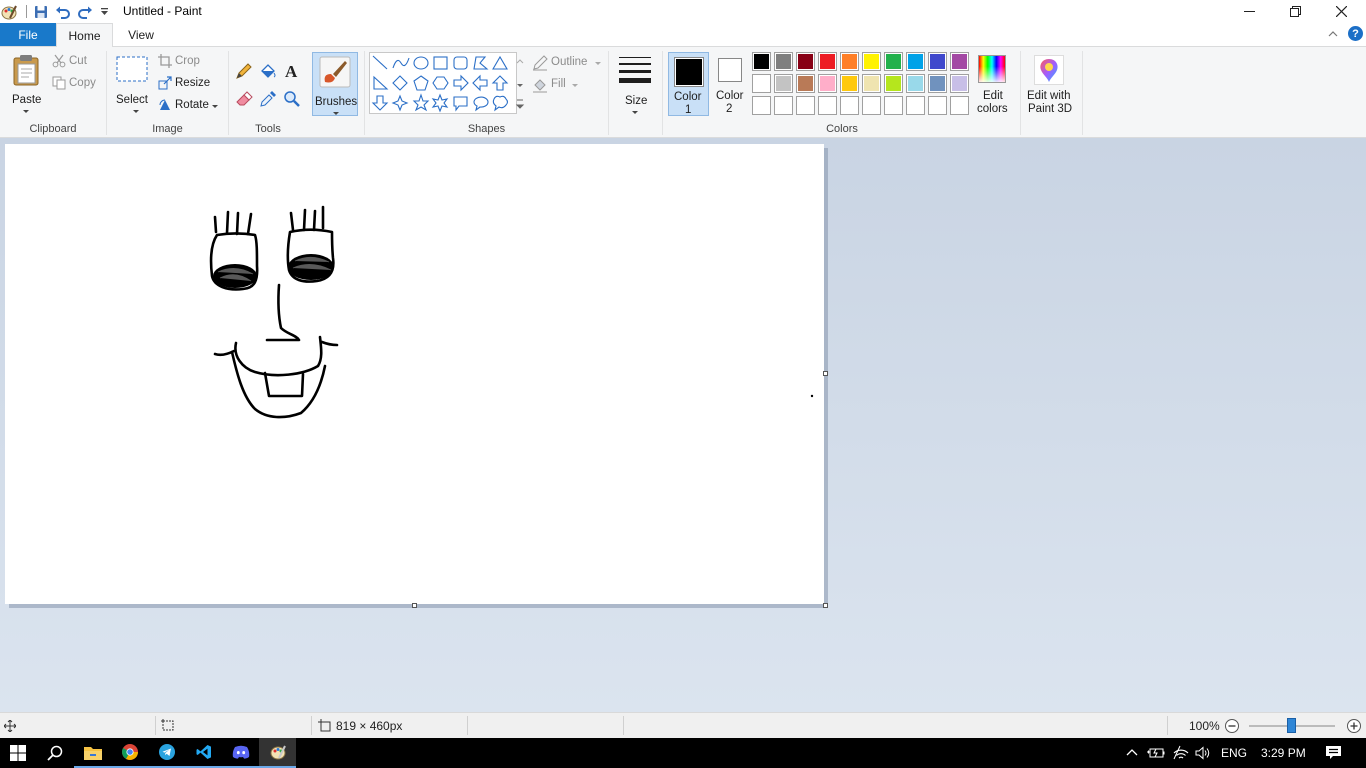 Image resolution: width=1366 pixels, height=768 pixels. I want to click on resize-button: Resize, so click(188, 84).